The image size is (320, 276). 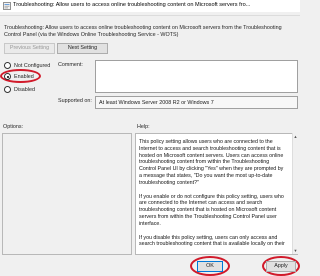 What do you see at coordinates (295, 250) in the screenshot?
I see `scroll-down-icon: ▼` at bounding box center [295, 250].